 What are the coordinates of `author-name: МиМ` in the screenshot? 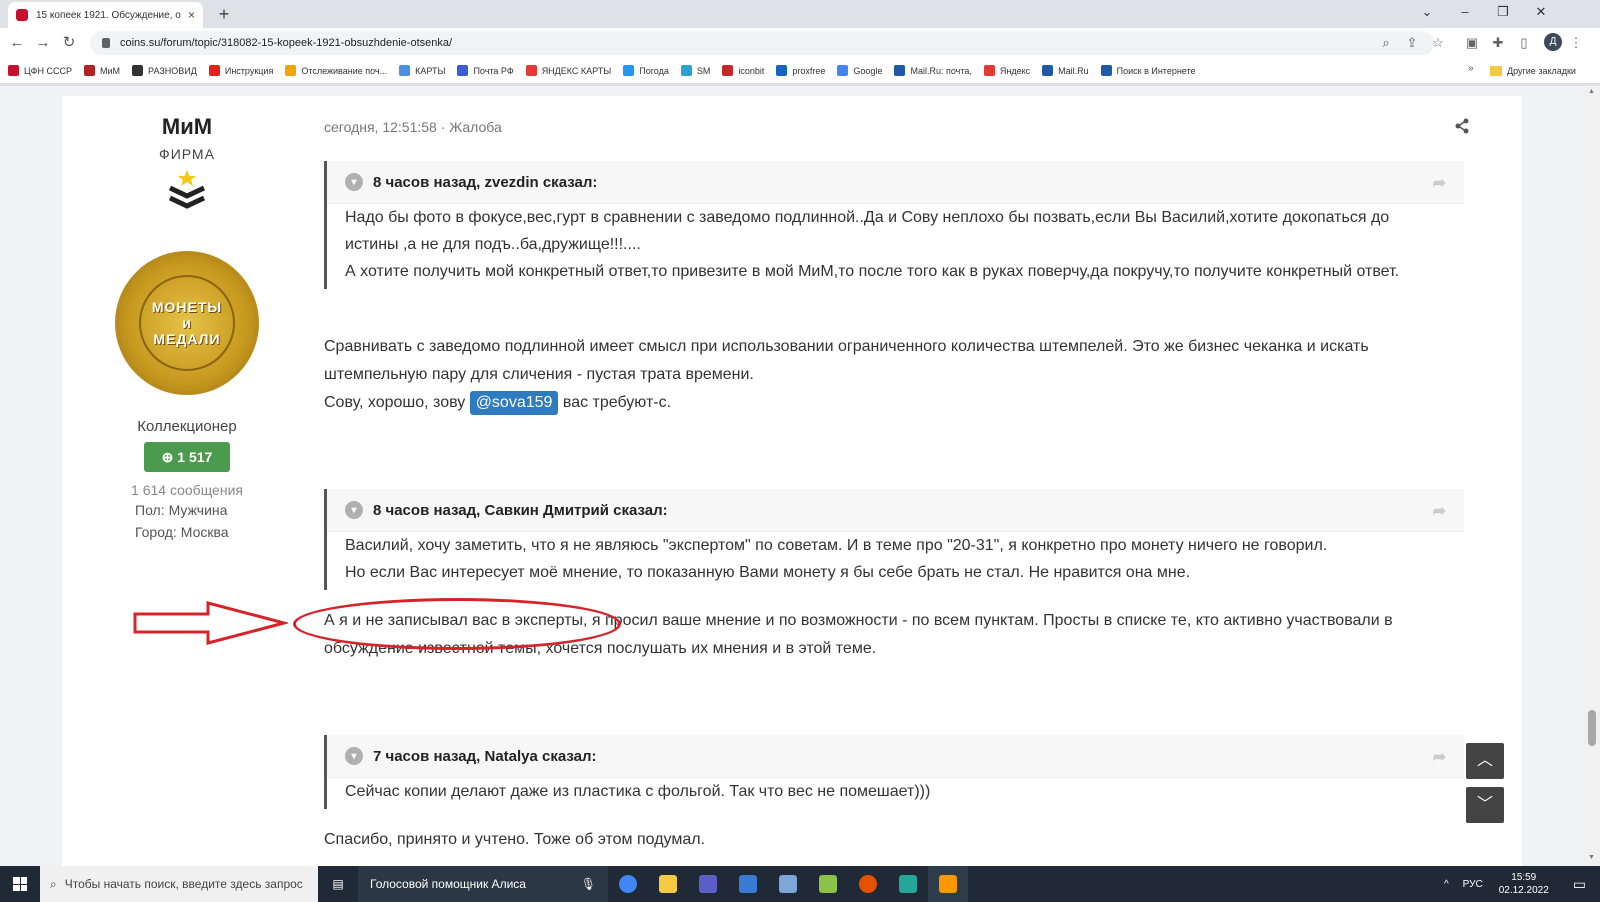 It's located at (187, 127).